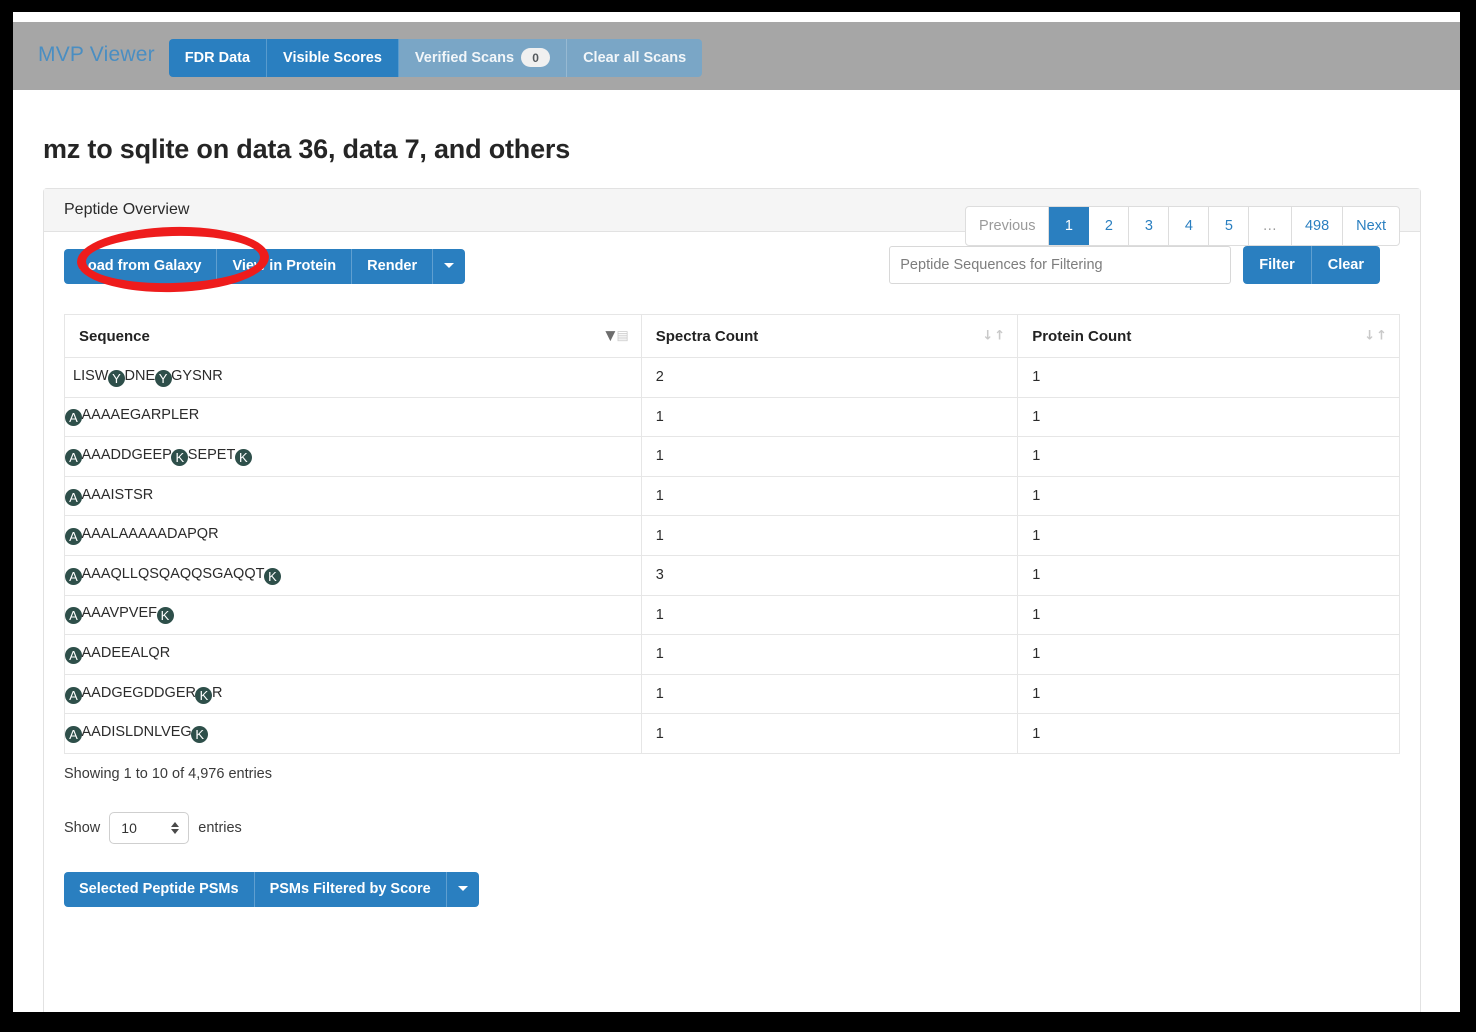 The width and height of the screenshot is (1476, 1032). What do you see at coordinates (1008, 226) in the screenshot?
I see `pagination-previous: Previous` at bounding box center [1008, 226].